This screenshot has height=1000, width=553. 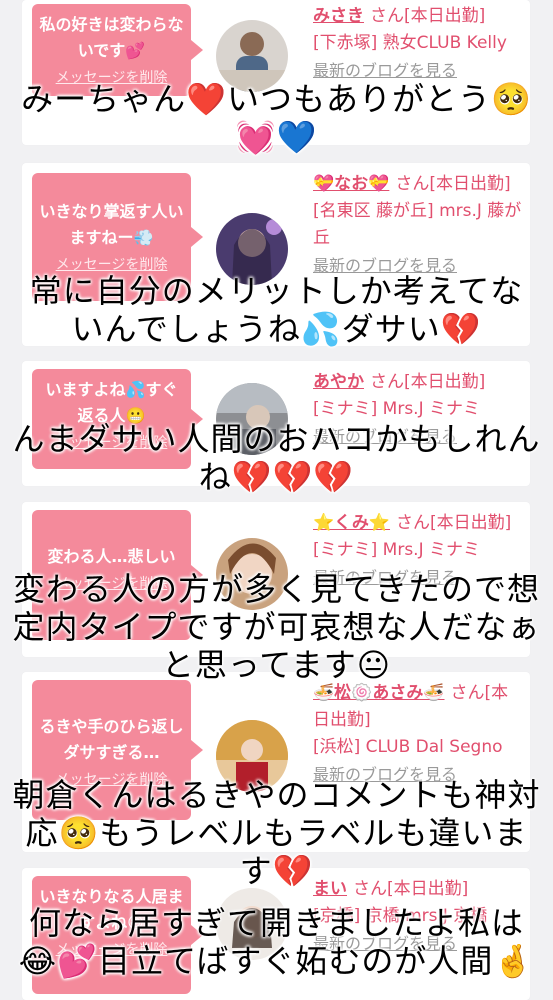 What do you see at coordinates (408, 747) in the screenshot?
I see `shop-name: [浜松] CLUB Dal Segno` at bounding box center [408, 747].